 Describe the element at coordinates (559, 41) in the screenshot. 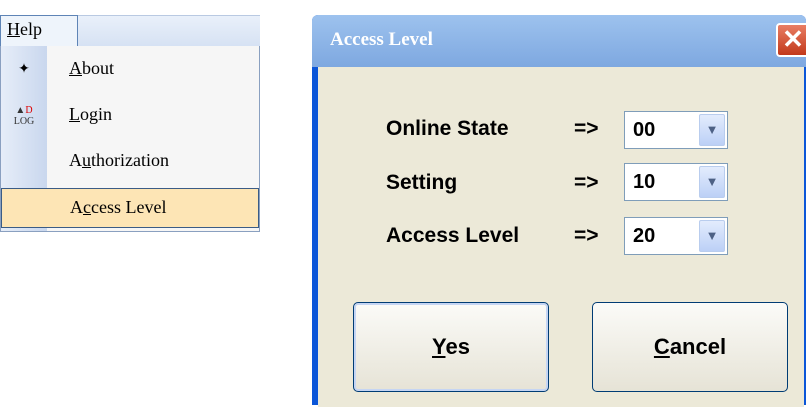

I see `dialog-titlebar: Access Level` at that location.